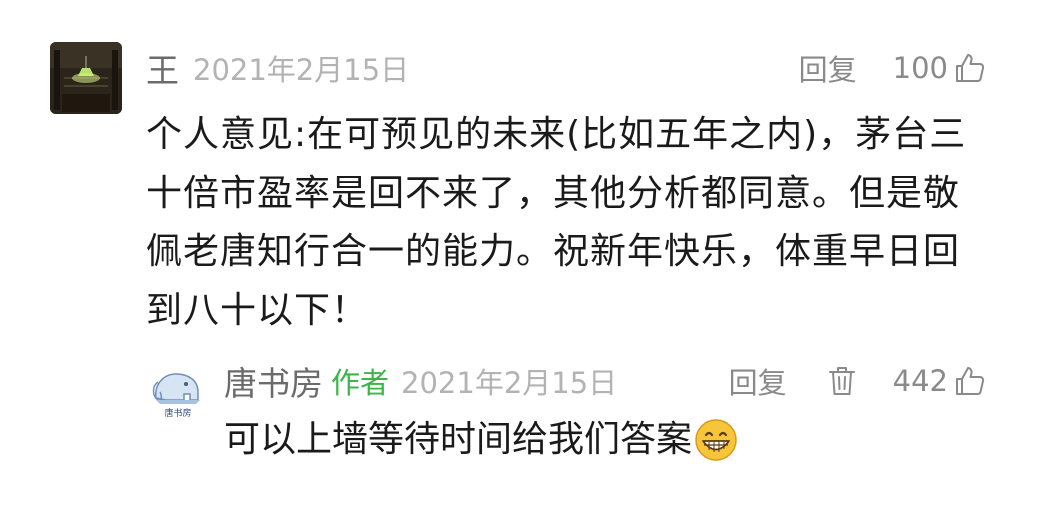  Describe the element at coordinates (920, 68) in the screenshot. I see `like-count: 100` at that location.